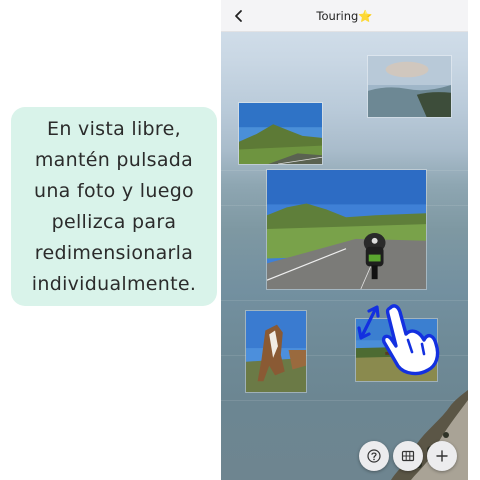 The height and width of the screenshot is (480, 480). Describe the element at coordinates (114, 128) in the screenshot. I see `tip-line: En vista libre,` at that location.